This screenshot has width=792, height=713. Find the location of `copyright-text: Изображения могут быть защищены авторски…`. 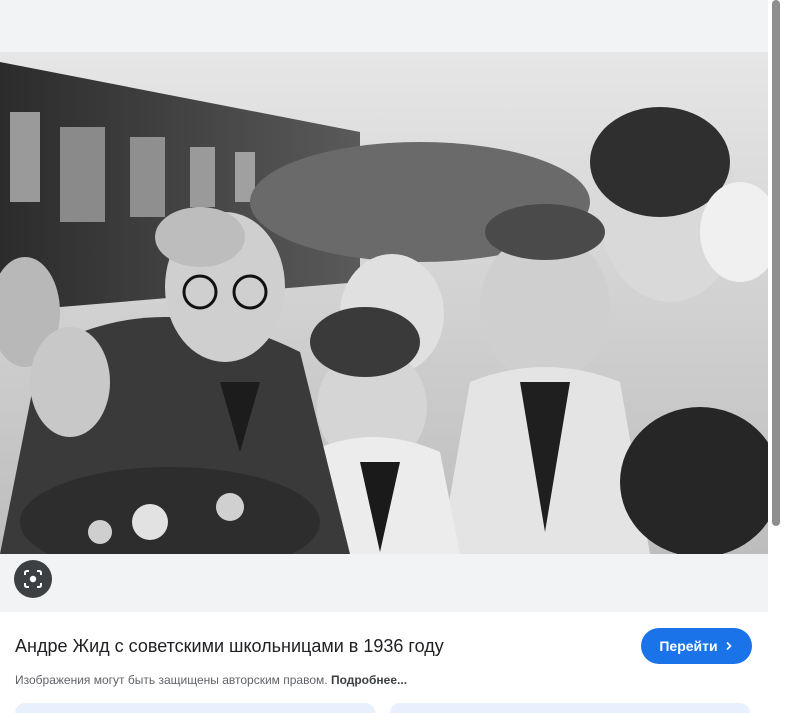

copyright-text: Изображения могут быть защищены авторски… is located at coordinates (171, 680).